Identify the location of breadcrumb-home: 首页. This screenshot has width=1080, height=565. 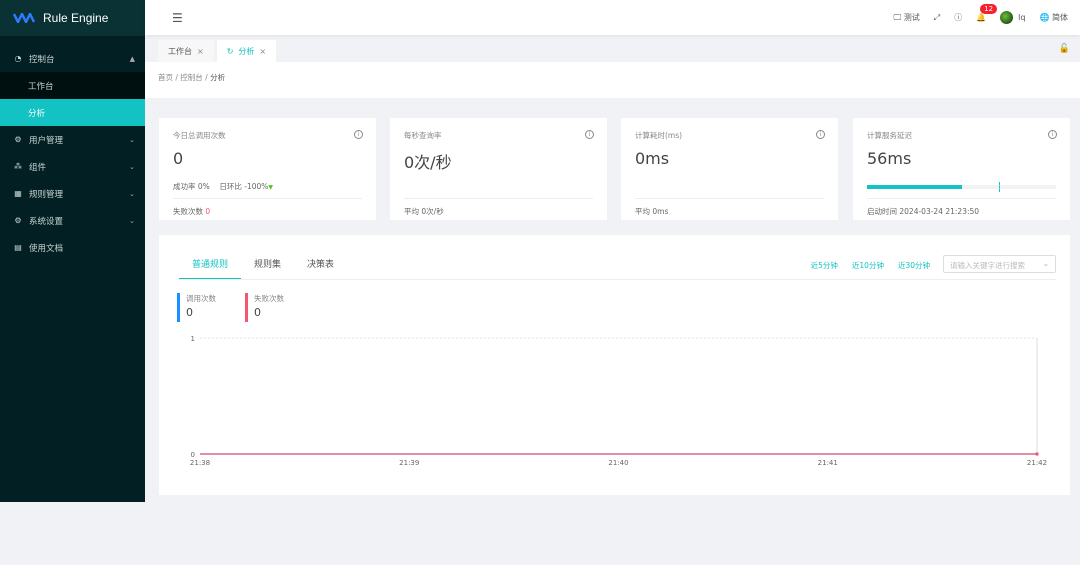
(165, 77).